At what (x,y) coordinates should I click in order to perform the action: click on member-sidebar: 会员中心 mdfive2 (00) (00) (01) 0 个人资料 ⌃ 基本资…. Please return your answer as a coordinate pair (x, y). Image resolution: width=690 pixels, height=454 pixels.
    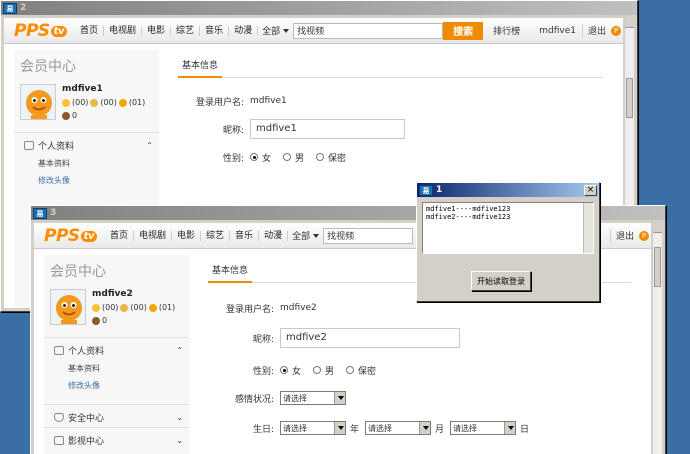
    Looking at the image, I should click on (116, 354).